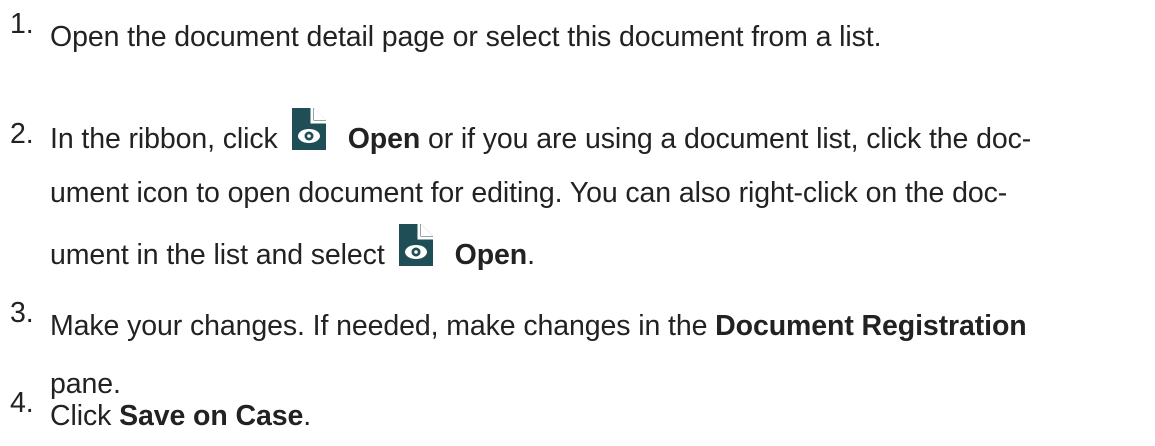 The width and height of the screenshot is (1155, 446). I want to click on document-registration-label: Document Registration, so click(871, 326).